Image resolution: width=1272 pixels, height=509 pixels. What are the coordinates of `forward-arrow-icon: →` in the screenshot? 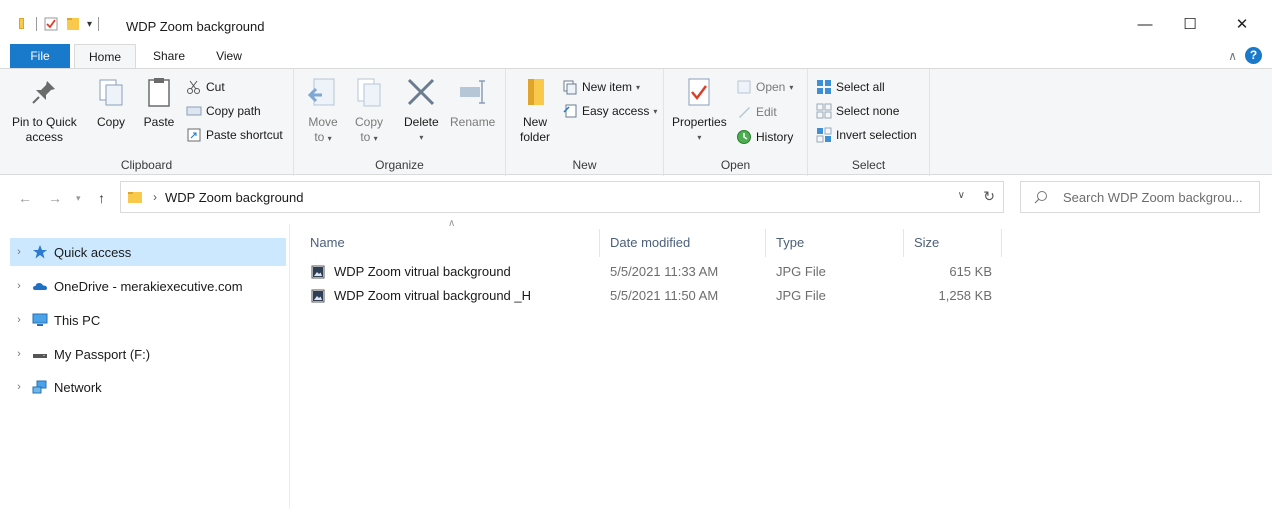 It's located at (55, 198).